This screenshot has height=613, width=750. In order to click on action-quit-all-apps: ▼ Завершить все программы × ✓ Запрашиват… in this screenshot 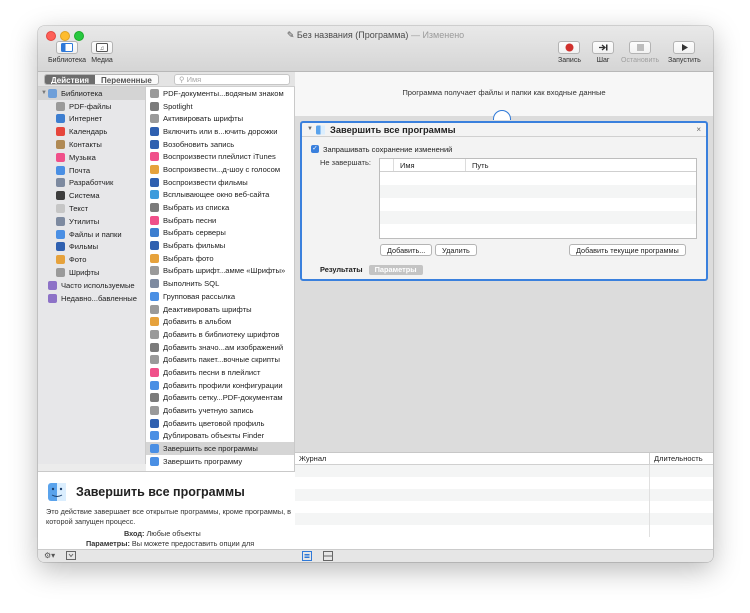, I will do `click(504, 201)`.